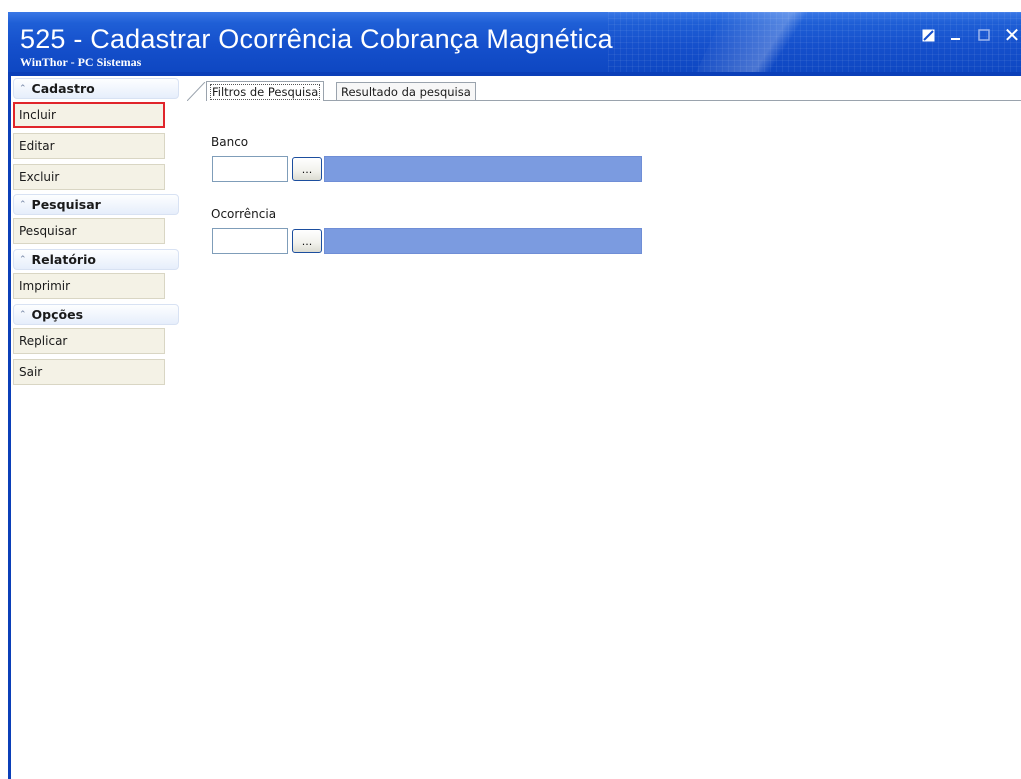  I want to click on item-label: Editar, so click(37, 146).